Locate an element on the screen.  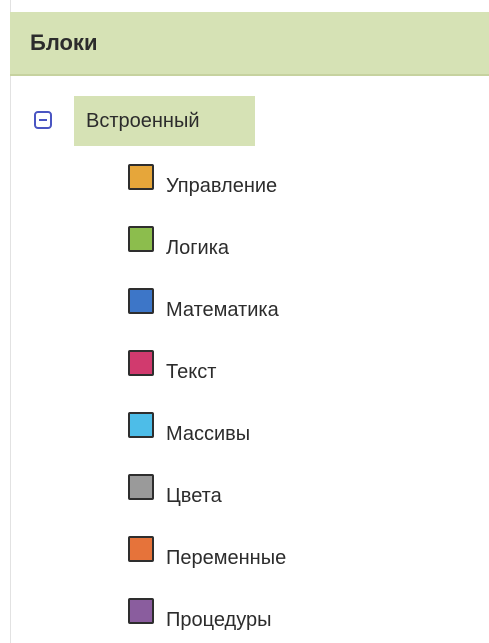
collapse-minus-icon is located at coordinates (43, 120).